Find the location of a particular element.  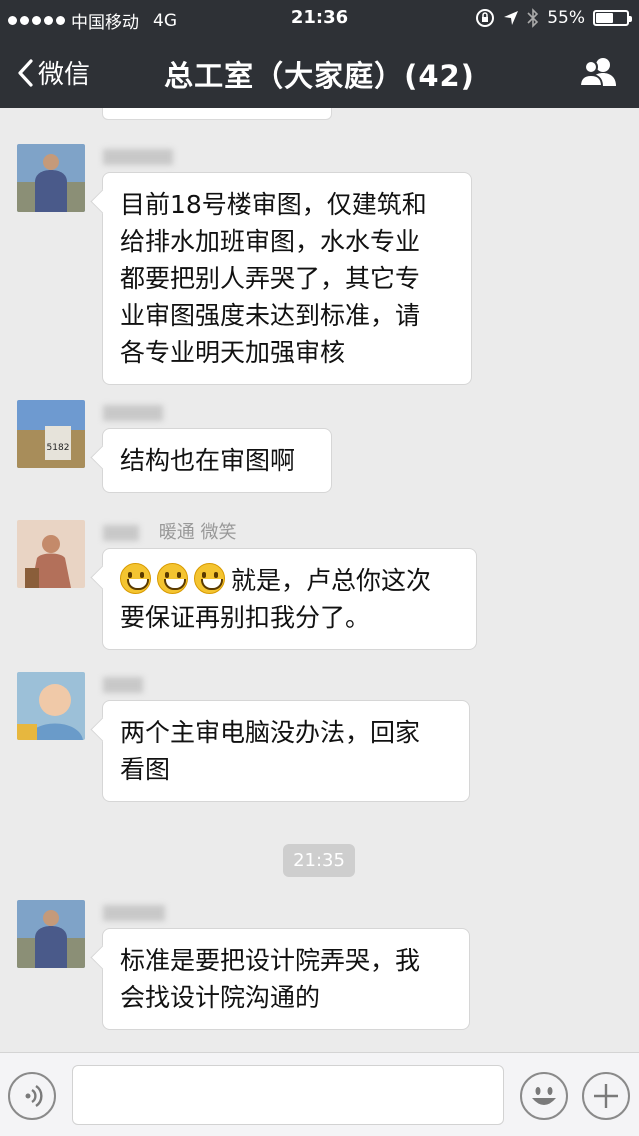

input-bar is located at coordinates (319, 1094).